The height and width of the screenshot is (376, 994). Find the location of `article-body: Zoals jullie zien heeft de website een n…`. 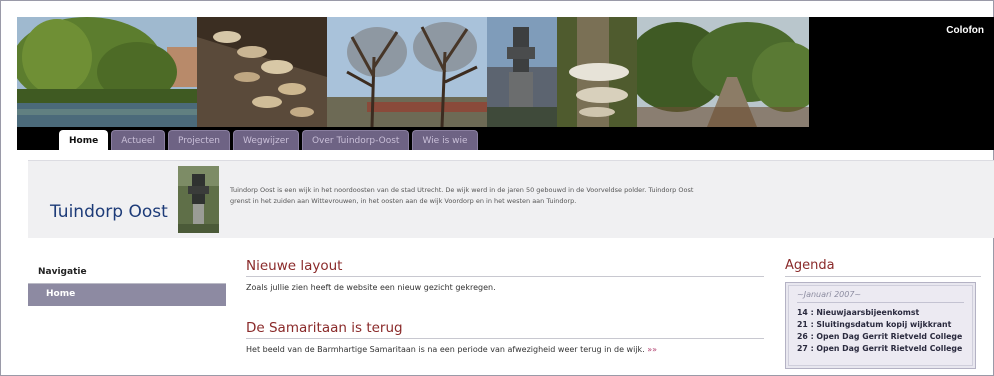

article-body: Zoals jullie zien heeft de website een n… is located at coordinates (505, 287).